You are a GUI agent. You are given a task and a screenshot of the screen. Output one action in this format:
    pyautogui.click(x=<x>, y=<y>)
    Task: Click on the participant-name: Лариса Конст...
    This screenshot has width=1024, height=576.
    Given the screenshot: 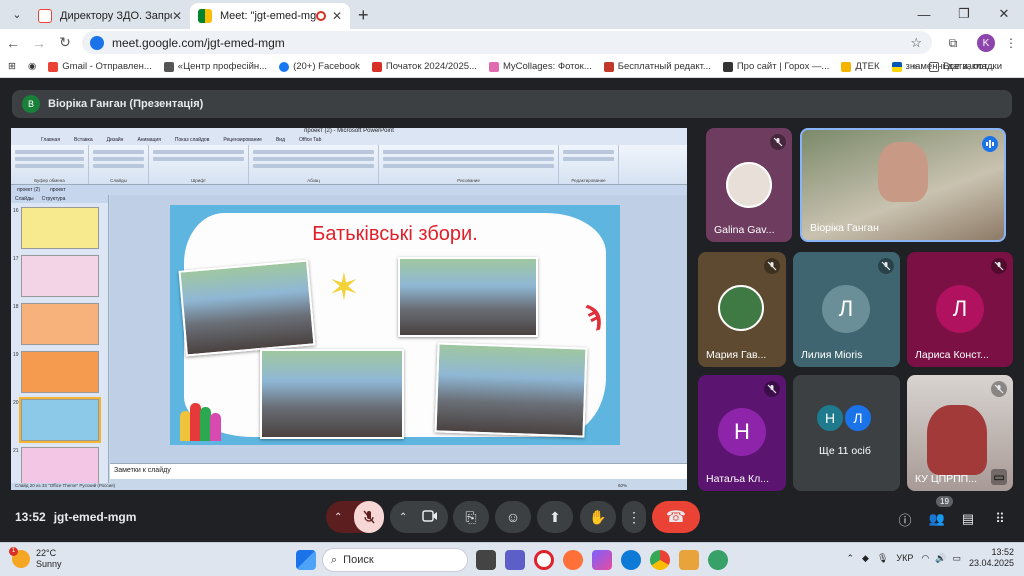 What is the action you would take?
    pyautogui.click(x=952, y=355)
    